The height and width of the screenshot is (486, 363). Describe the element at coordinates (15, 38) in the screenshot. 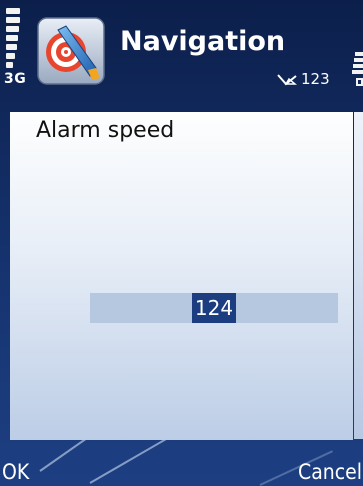

I see `signal-strength-icon` at that location.